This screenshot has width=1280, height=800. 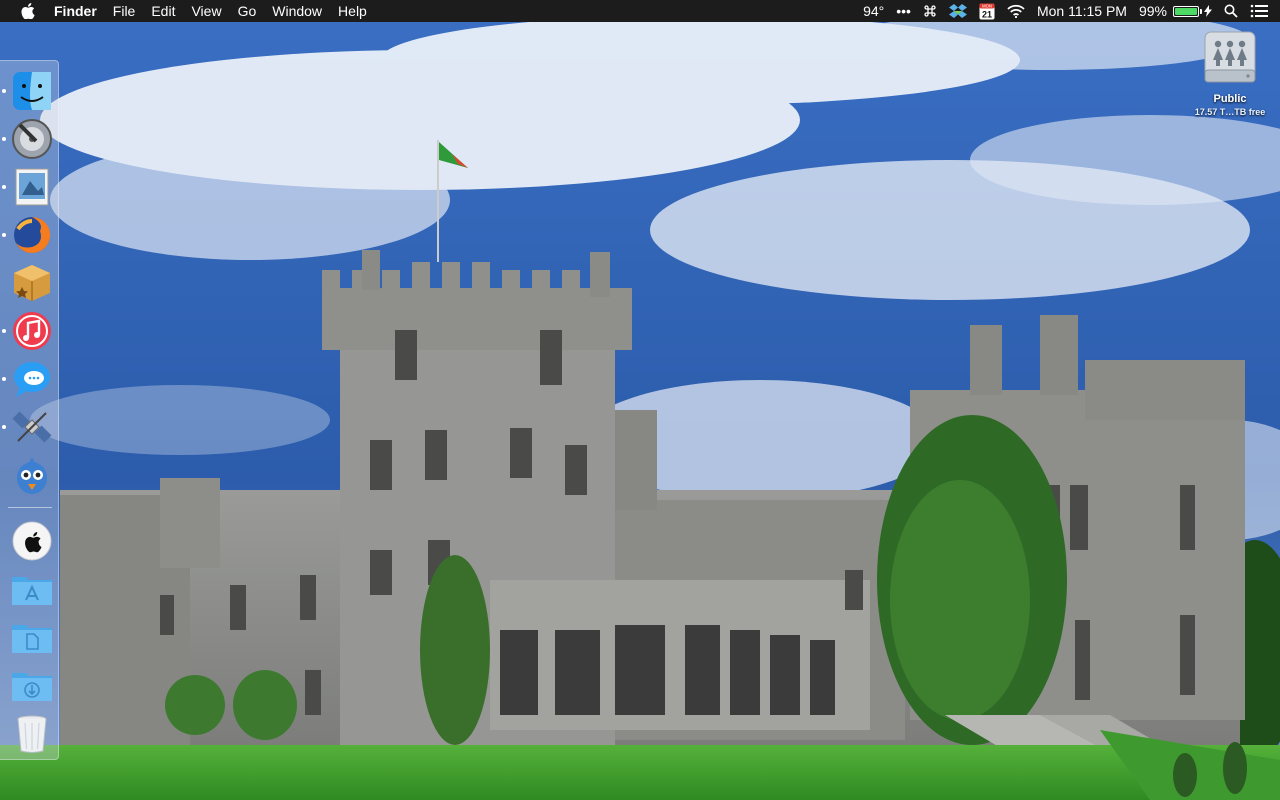 I want to click on spotlight-search-icon, so click(x=1231, y=11).